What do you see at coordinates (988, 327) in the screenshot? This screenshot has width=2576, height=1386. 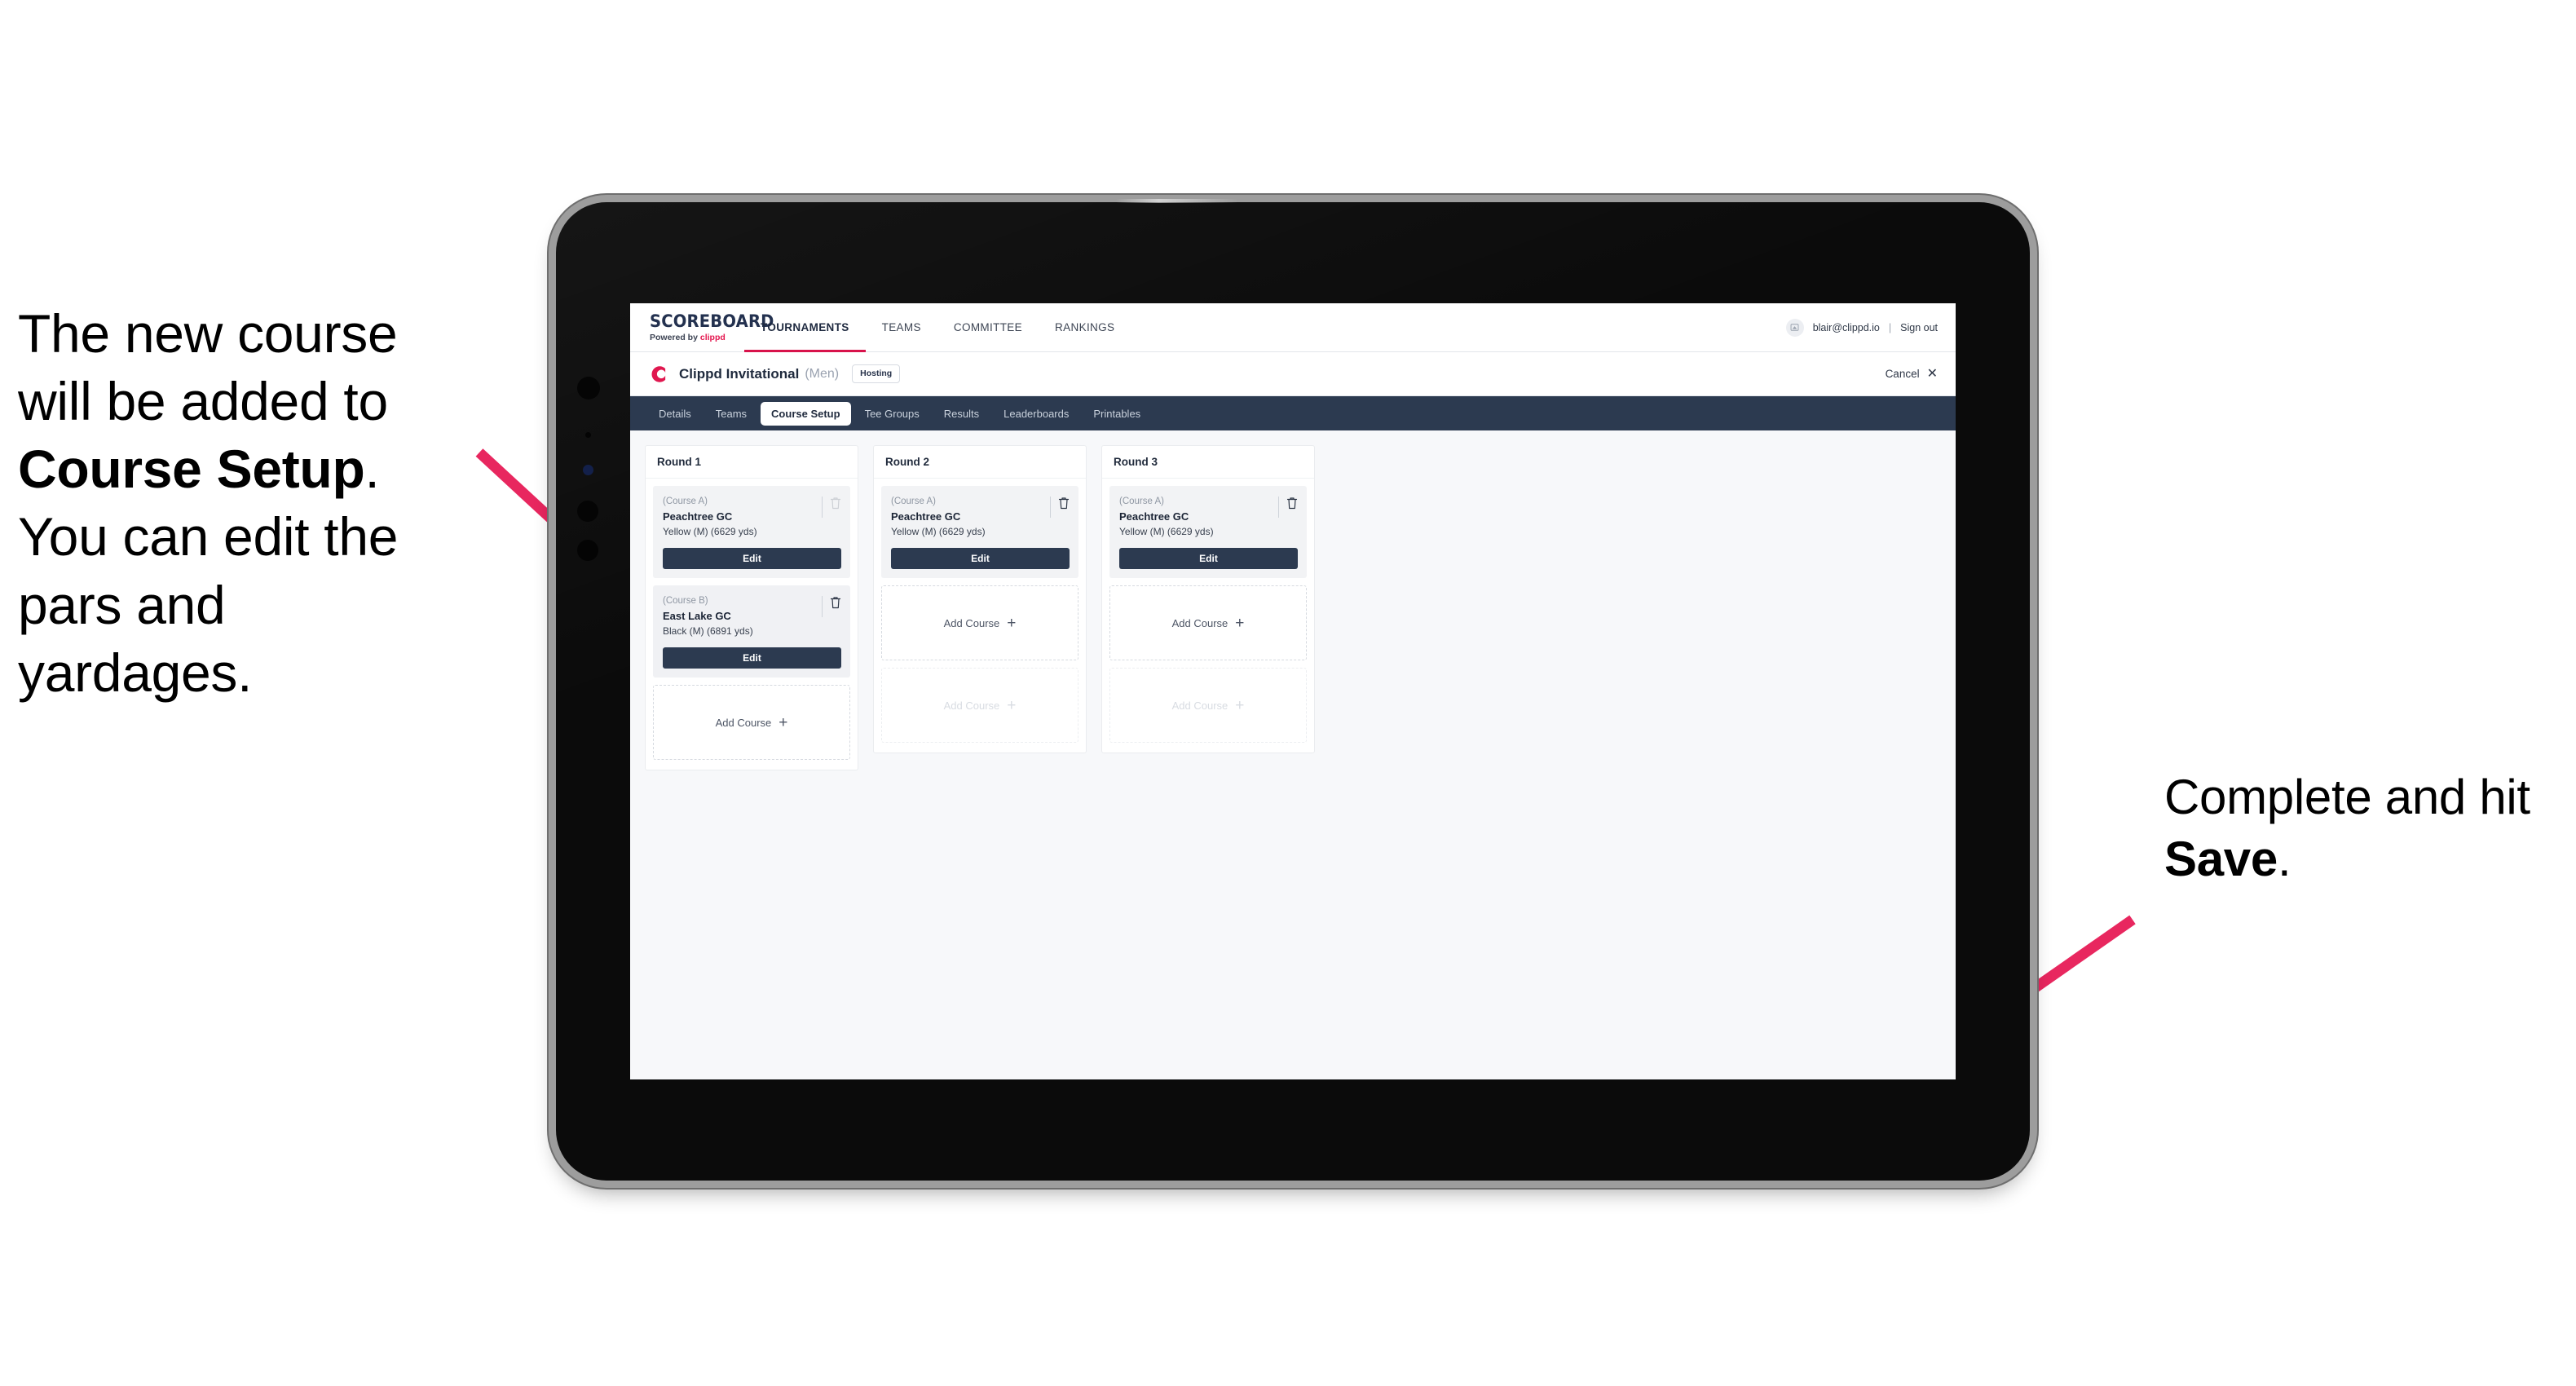 I see `nav-tab-committee: COMMITTEE` at bounding box center [988, 327].